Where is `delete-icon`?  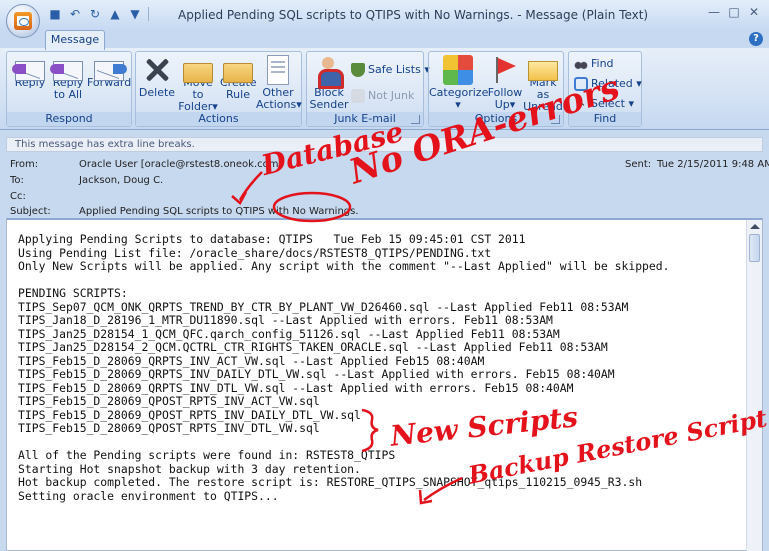
delete-icon is located at coordinates (157, 70).